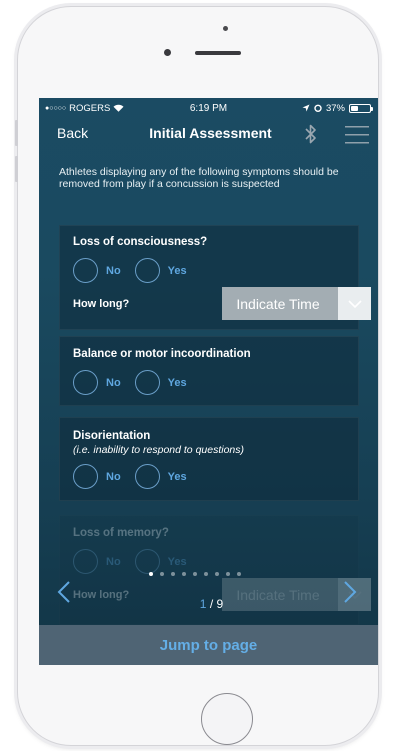 The height and width of the screenshot is (751, 395). Describe the element at coordinates (121, 533) in the screenshot. I see `question-title: Loss of memory?` at that location.